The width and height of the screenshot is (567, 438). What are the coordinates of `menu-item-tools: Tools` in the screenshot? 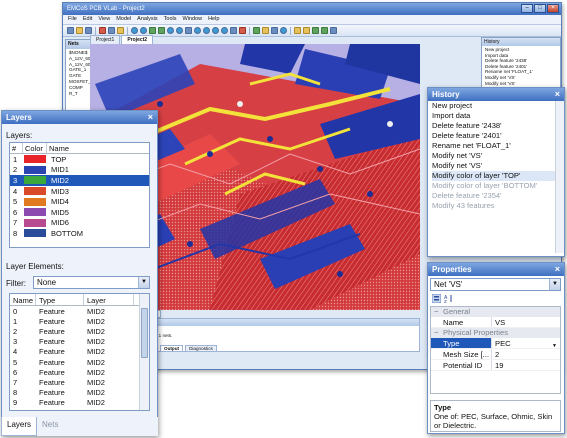 It's located at (170, 19).